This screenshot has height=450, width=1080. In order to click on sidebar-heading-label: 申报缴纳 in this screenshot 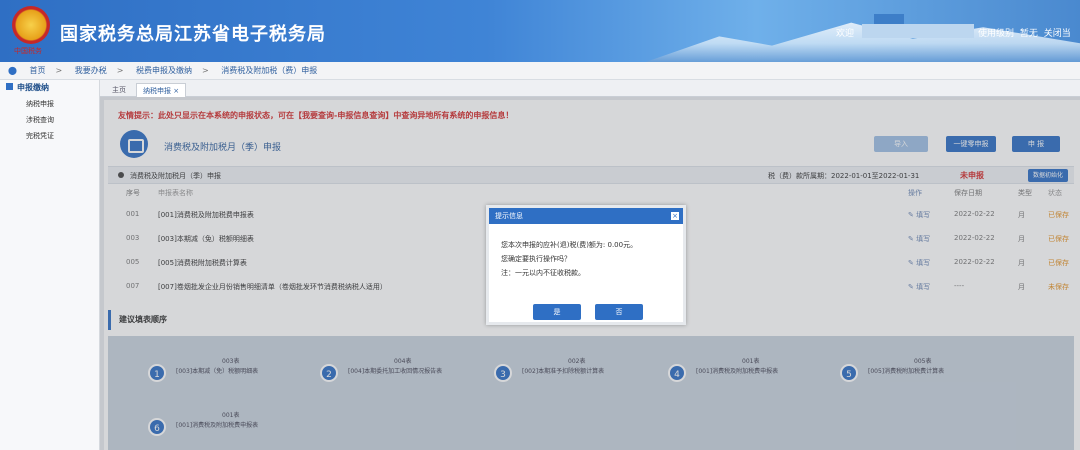, I will do `click(33, 87)`.